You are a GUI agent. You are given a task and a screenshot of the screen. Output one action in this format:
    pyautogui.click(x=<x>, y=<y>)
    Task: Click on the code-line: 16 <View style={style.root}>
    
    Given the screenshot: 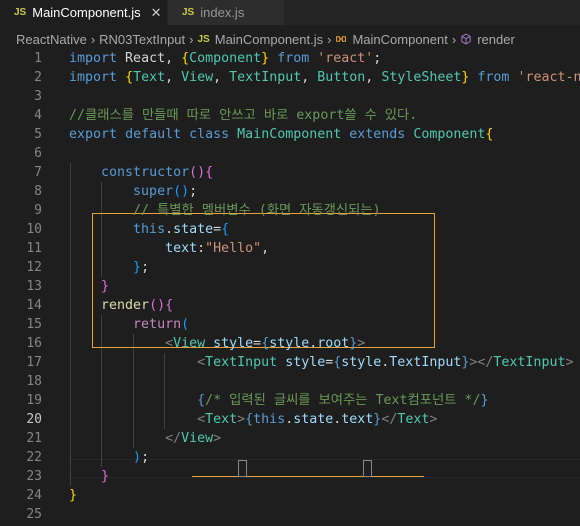 What is the action you would take?
    pyautogui.click(x=290, y=343)
    